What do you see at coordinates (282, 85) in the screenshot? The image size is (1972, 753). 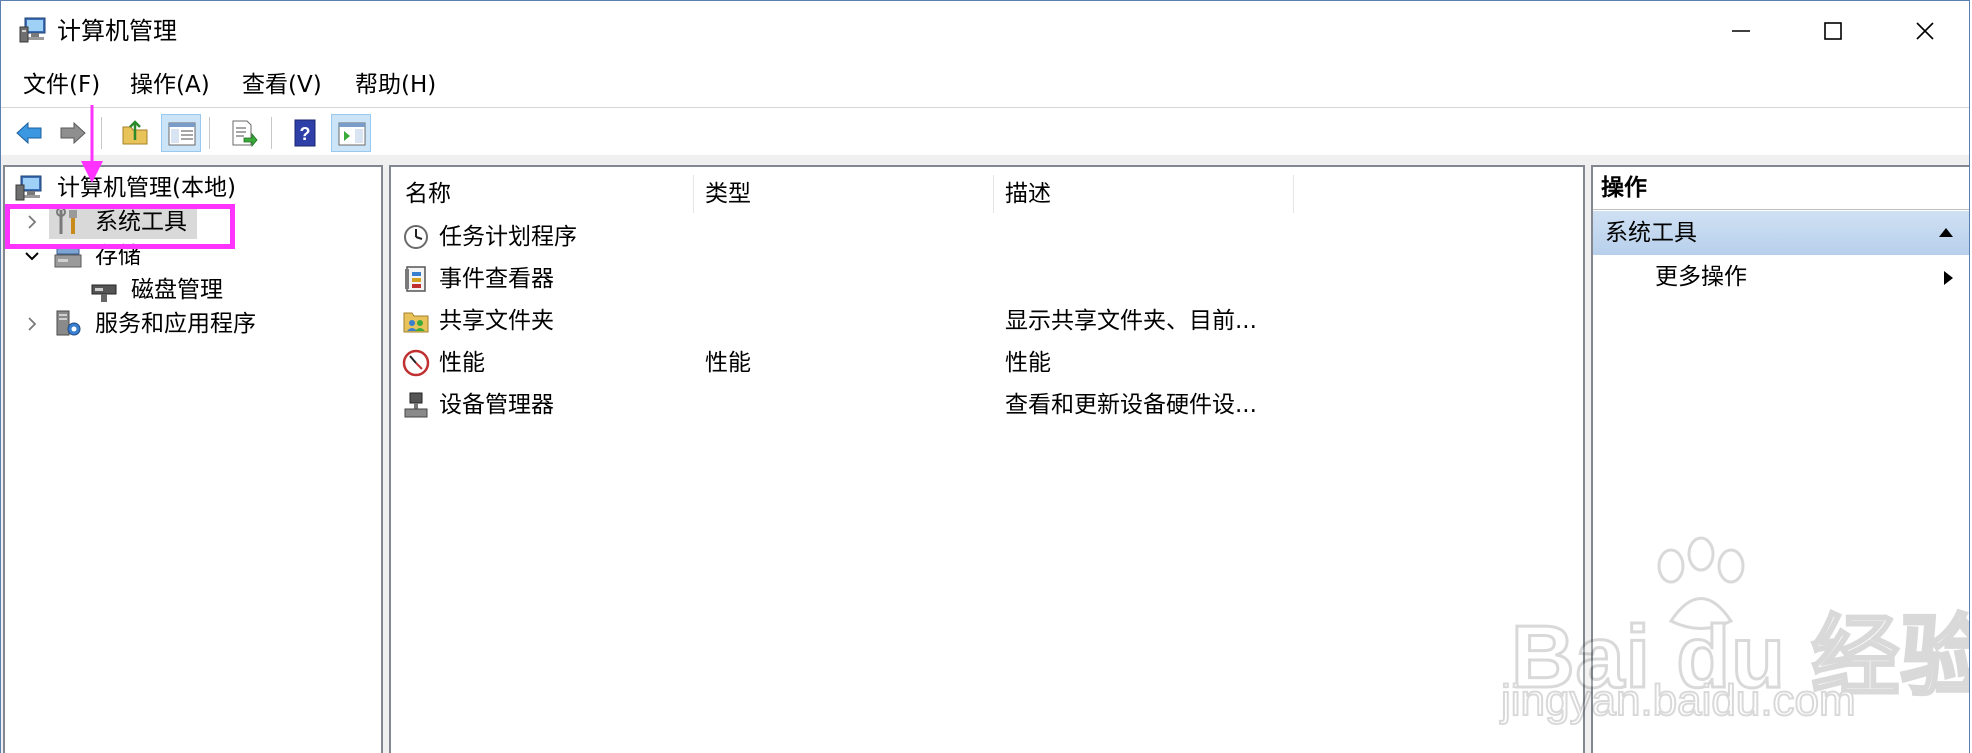 I see `menu-view: 查看(V)` at bounding box center [282, 85].